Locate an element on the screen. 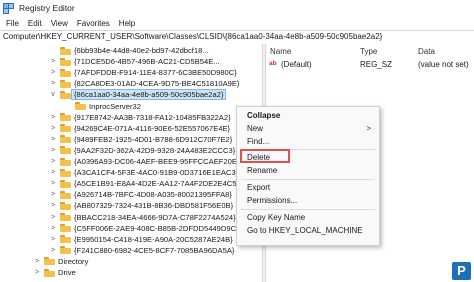 Image resolution: width=474 pixels, height=282 pixels. tree-item-selected: v {86ca1aa0-34aa-4e8b-a509-50c905bae2a2} is located at coordinates (138, 95).